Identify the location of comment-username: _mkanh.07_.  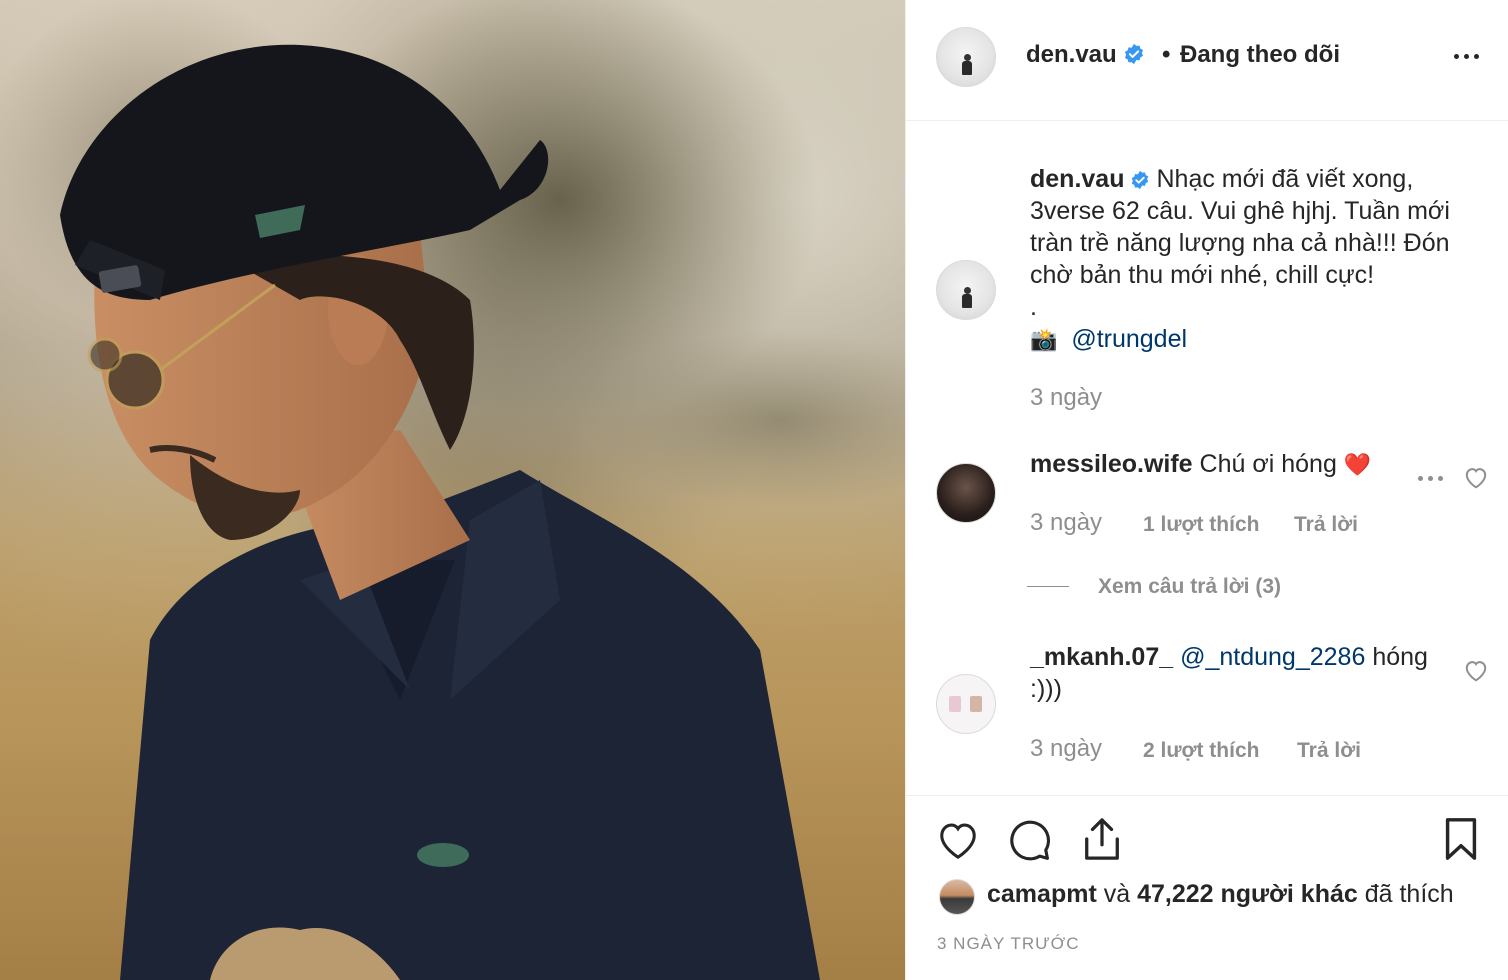
(1101, 657).